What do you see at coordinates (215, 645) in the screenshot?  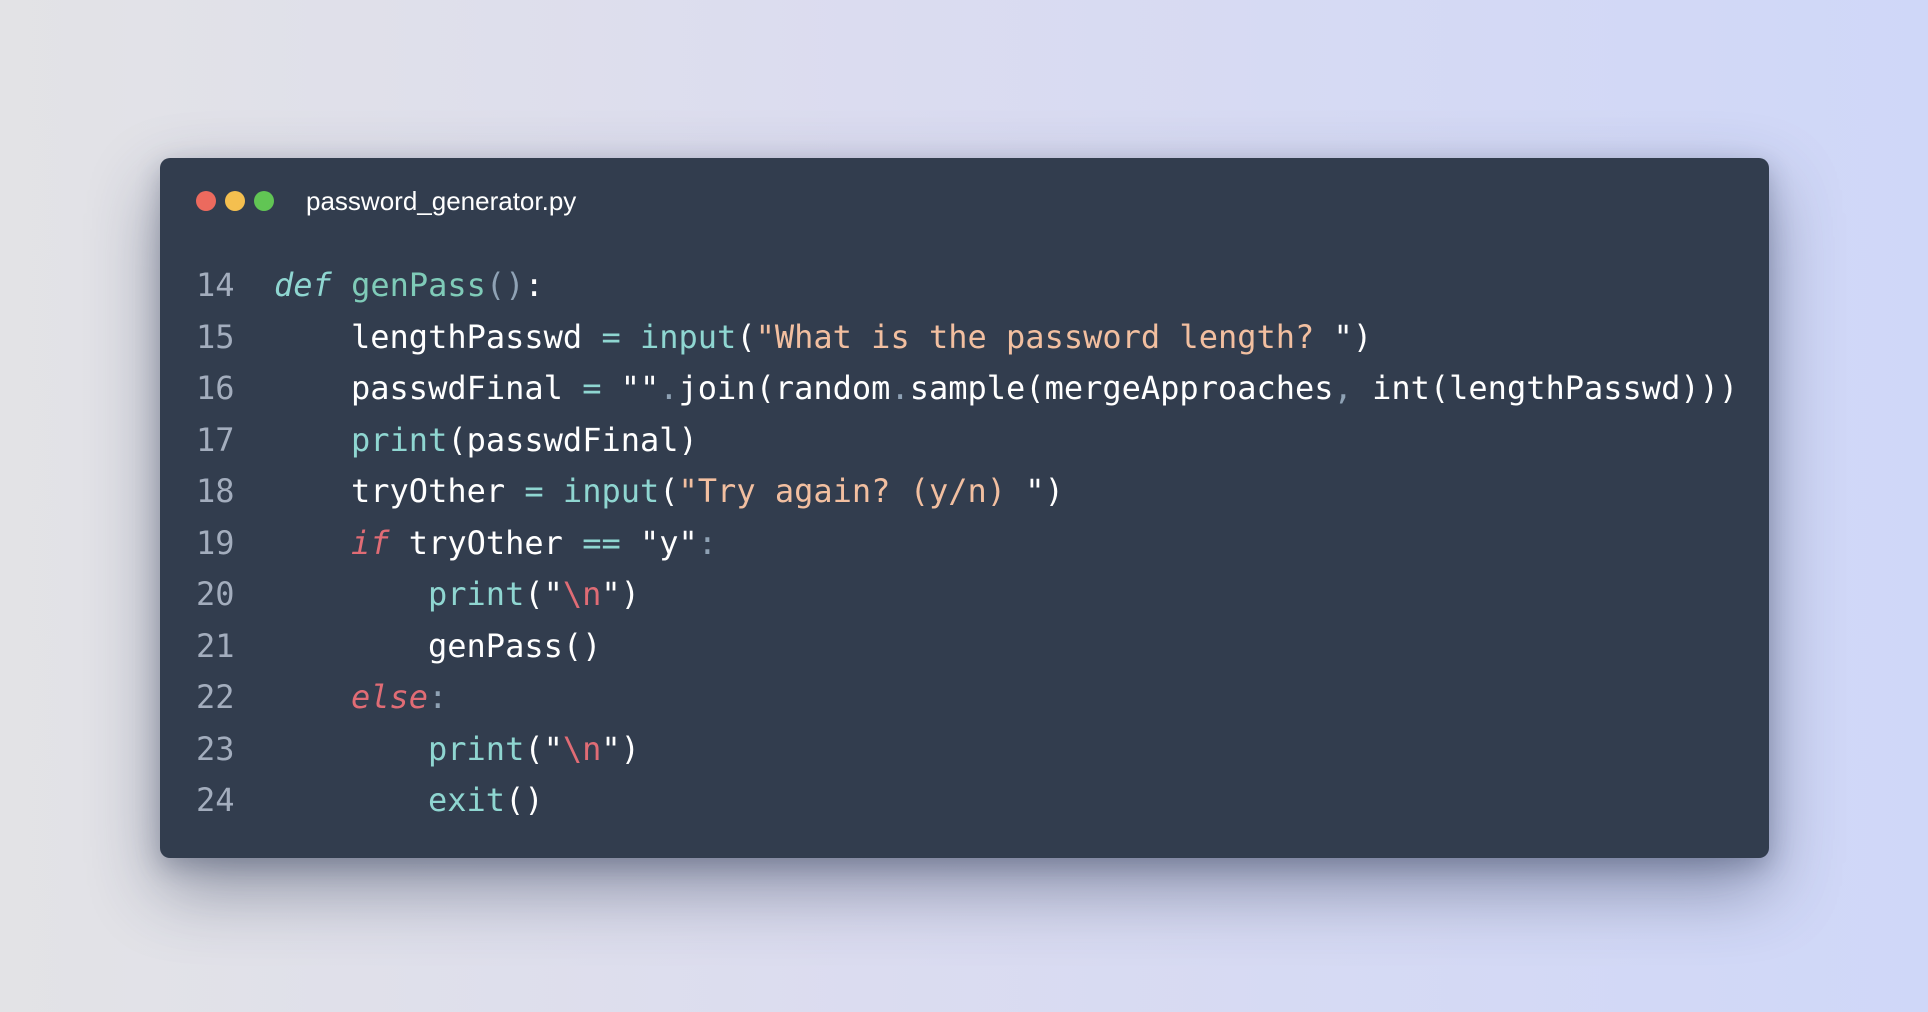 I see `line-number: 21` at bounding box center [215, 645].